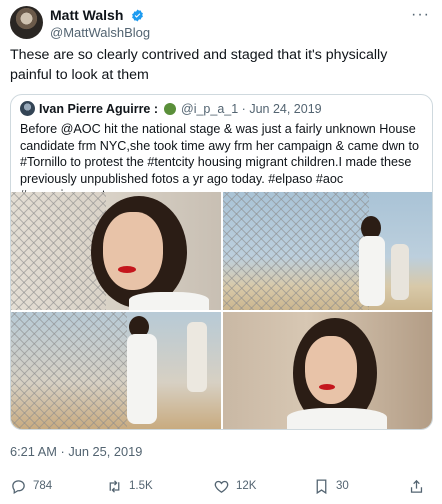  What do you see at coordinates (321, 486) in the screenshot?
I see `bookmark-icon` at bounding box center [321, 486].